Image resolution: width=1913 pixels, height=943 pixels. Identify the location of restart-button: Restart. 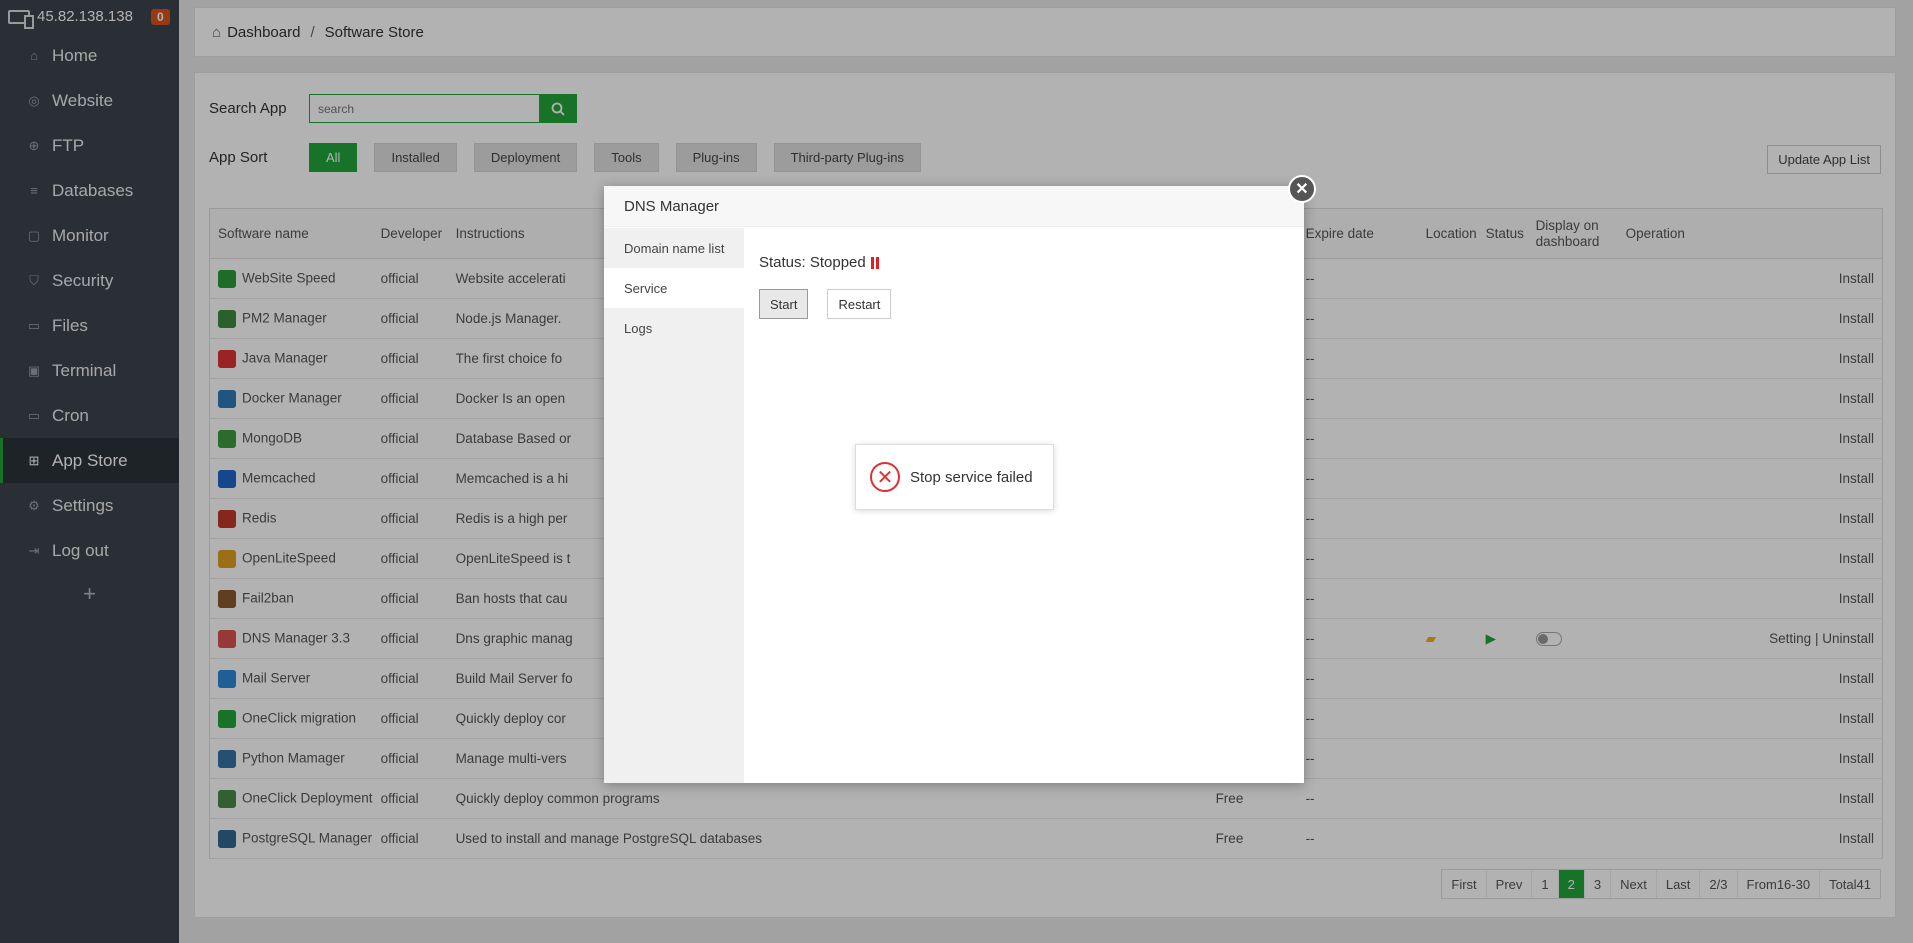
(859, 304).